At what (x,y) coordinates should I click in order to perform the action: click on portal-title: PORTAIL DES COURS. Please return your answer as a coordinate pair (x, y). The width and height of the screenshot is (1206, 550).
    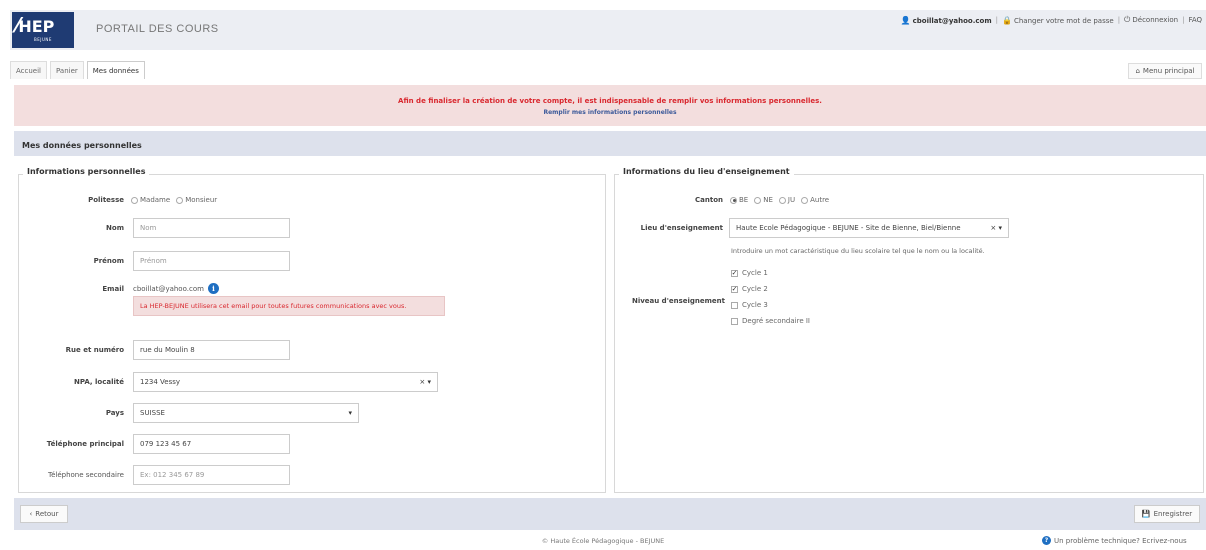
    Looking at the image, I should click on (157, 29).